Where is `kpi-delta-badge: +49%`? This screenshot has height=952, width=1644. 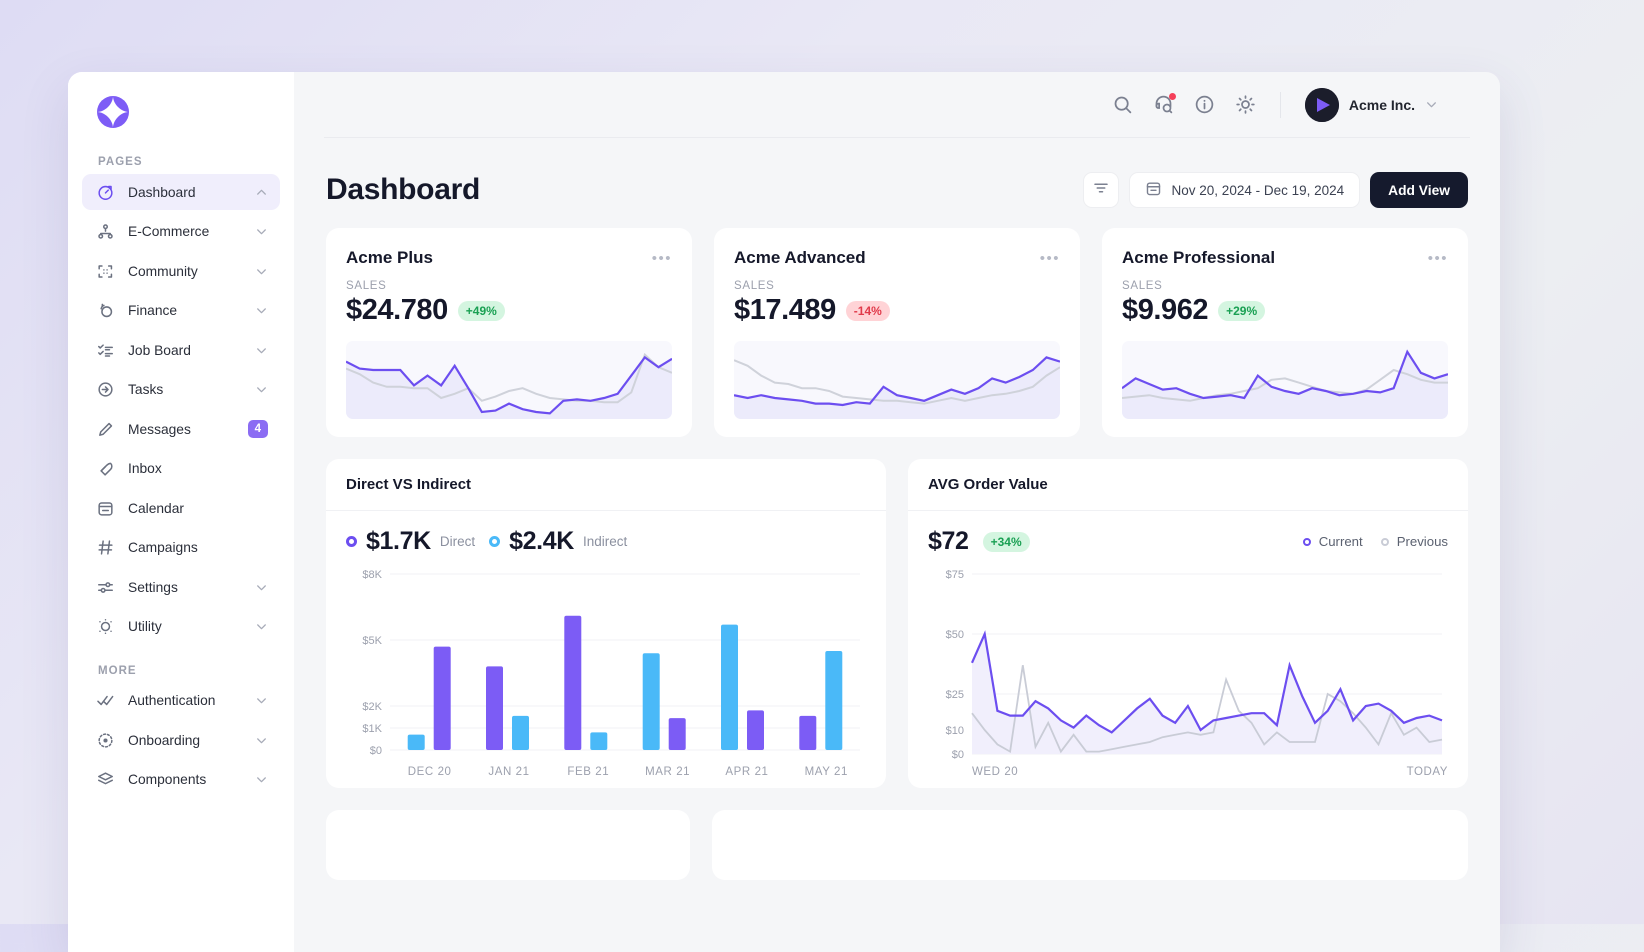
kpi-delta-badge: +49% is located at coordinates (481, 310).